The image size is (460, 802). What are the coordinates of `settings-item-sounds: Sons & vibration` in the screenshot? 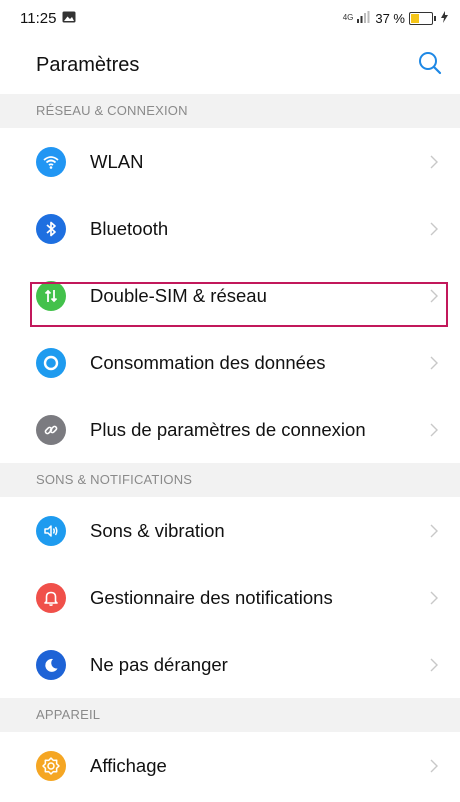 It's located at (230, 530).